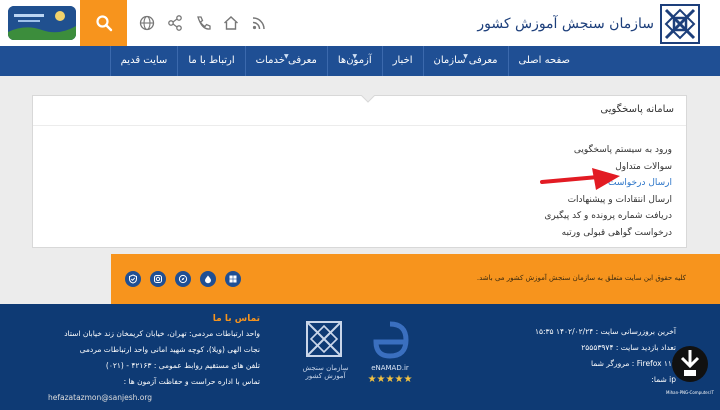 The height and width of the screenshot is (410, 720). What do you see at coordinates (231, 23) in the screenshot?
I see `home-icon` at bounding box center [231, 23].